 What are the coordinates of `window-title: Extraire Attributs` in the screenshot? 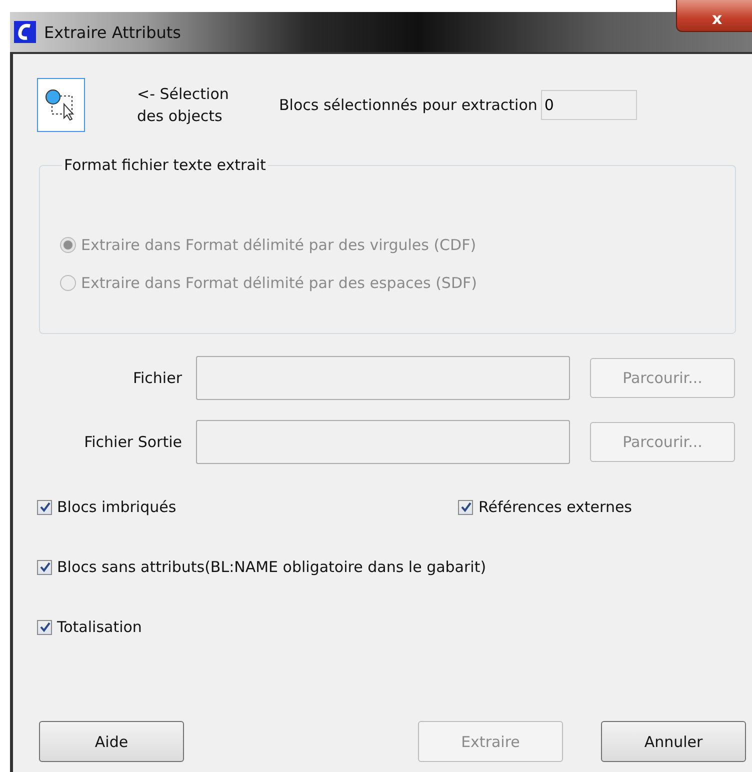 It's located at (112, 32).